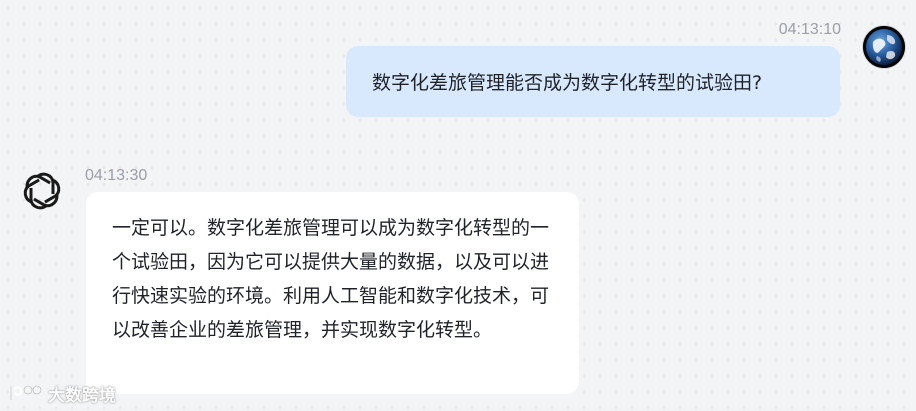 The image size is (916, 411). Describe the element at coordinates (116, 175) in the screenshot. I see `assistant-message-timestamp: 04:13:30` at that location.